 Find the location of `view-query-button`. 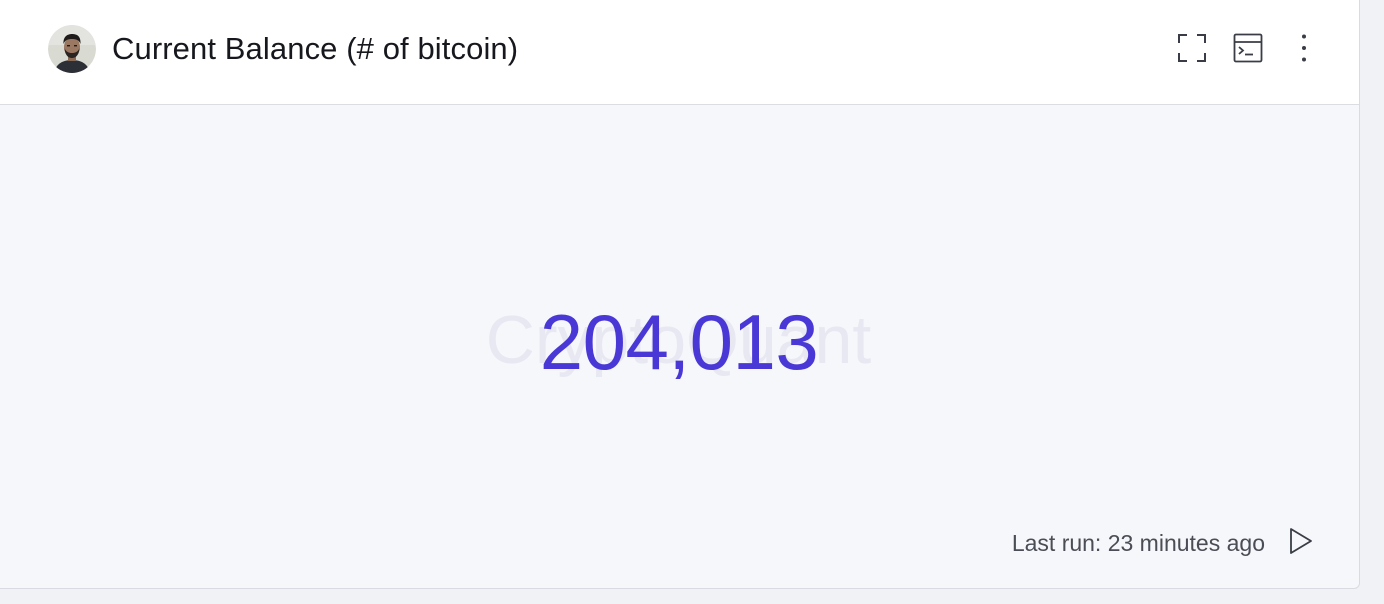

view-query-button is located at coordinates (1248, 50).